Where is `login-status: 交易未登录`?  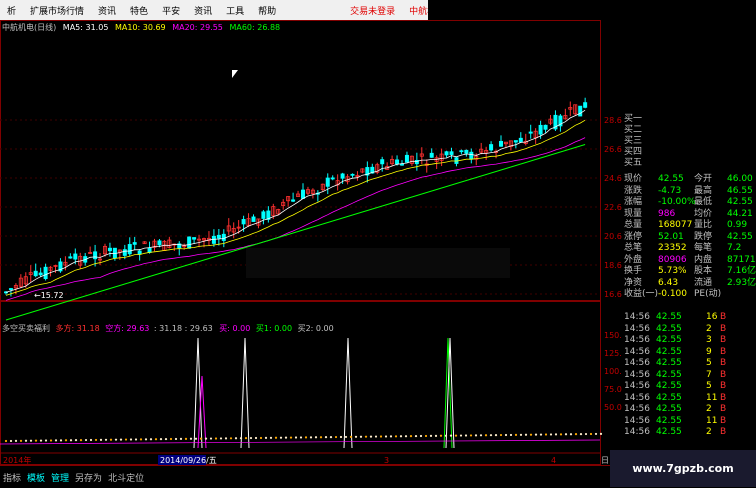 login-status: 交易未登录 is located at coordinates (372, 10).